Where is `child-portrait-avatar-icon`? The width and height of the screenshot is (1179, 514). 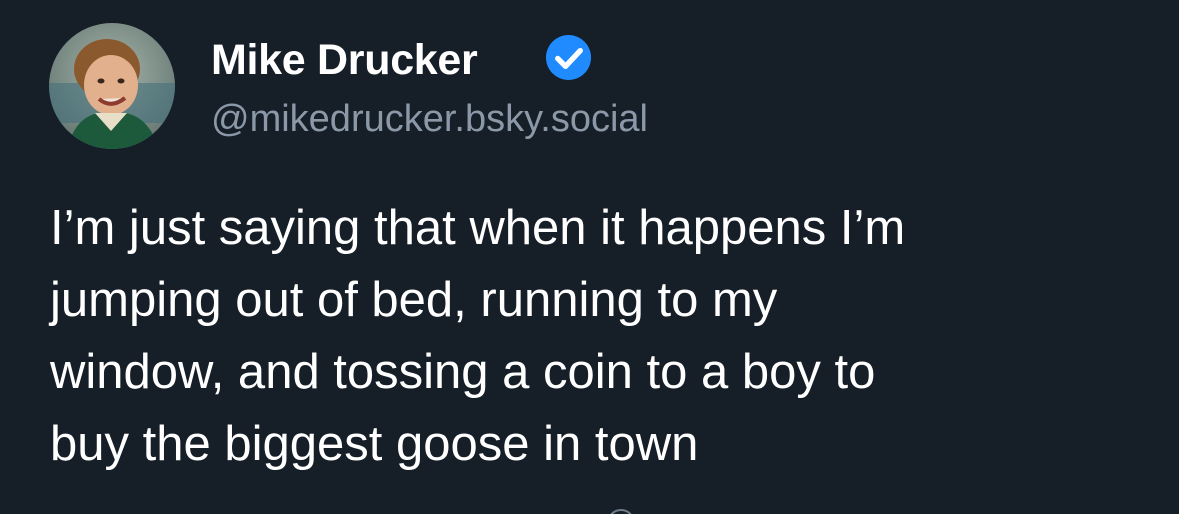 child-portrait-avatar-icon is located at coordinates (112, 86).